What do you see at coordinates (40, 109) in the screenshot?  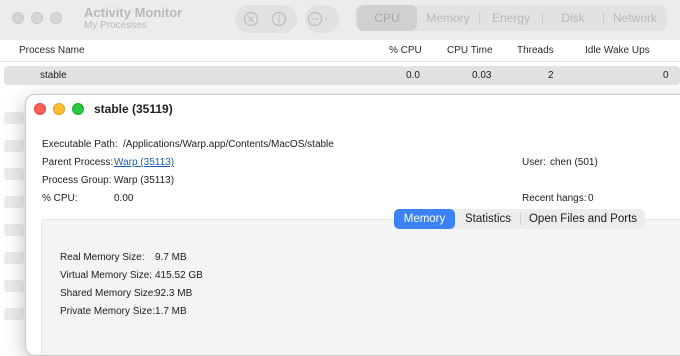 I see `close-button` at bounding box center [40, 109].